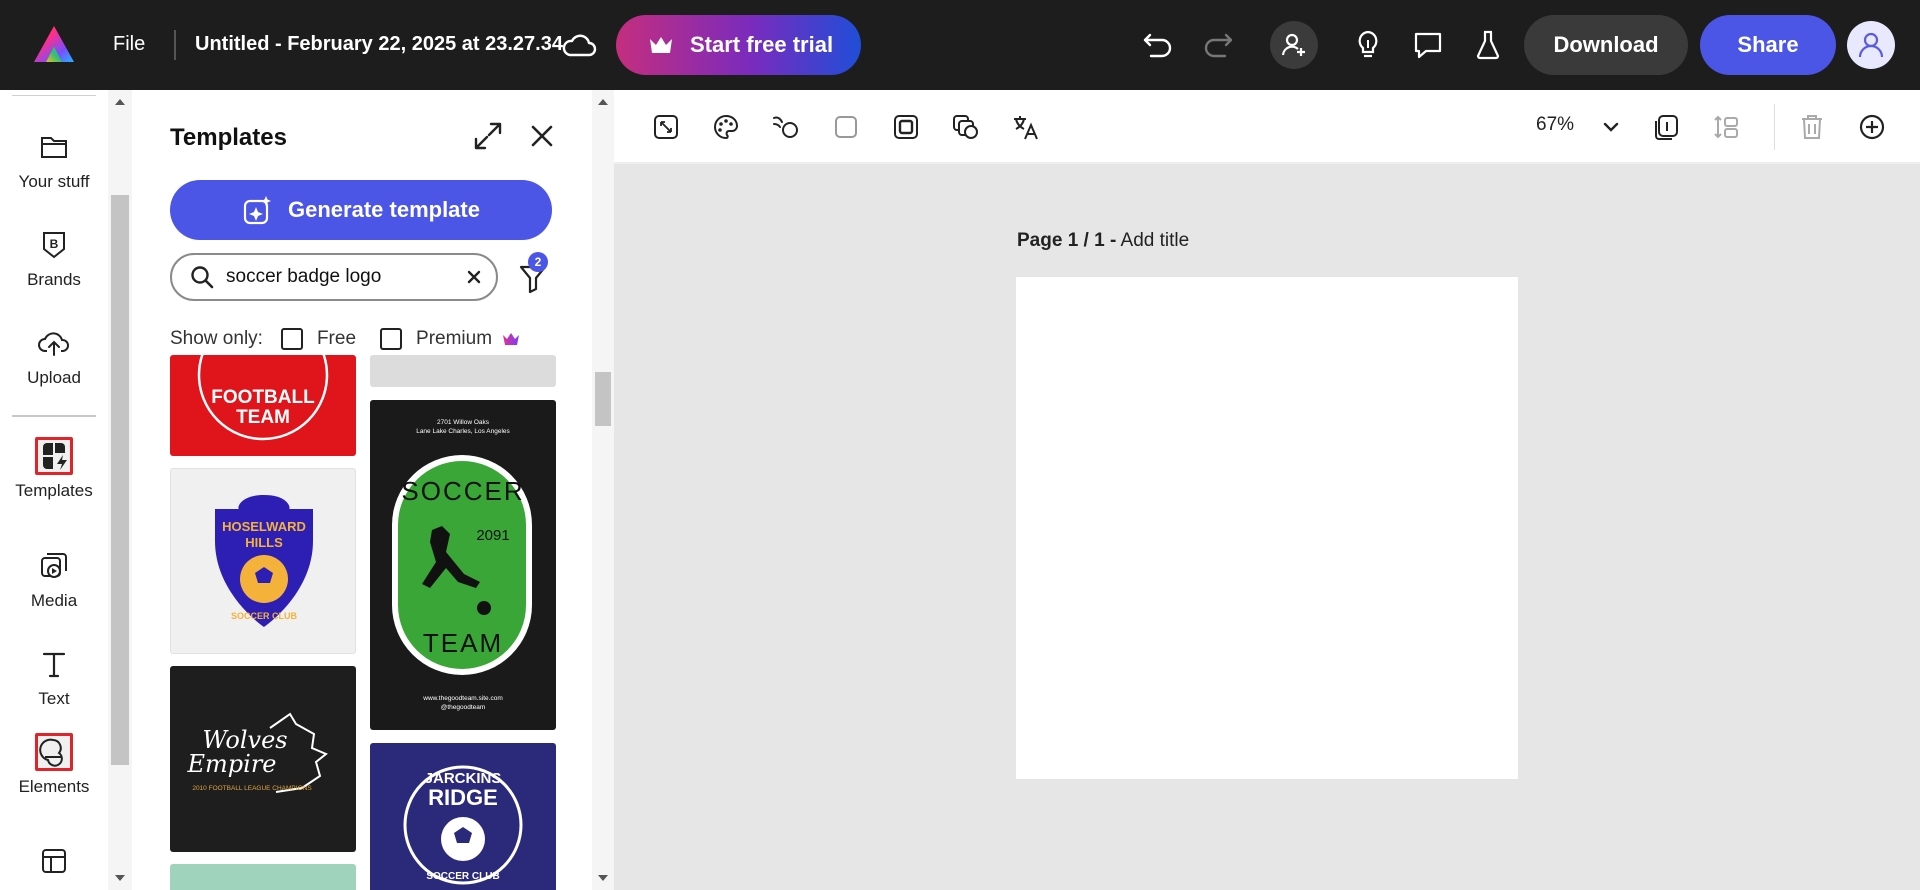  What do you see at coordinates (120, 480) in the screenshot?
I see `rail-scroll-thumb` at bounding box center [120, 480].